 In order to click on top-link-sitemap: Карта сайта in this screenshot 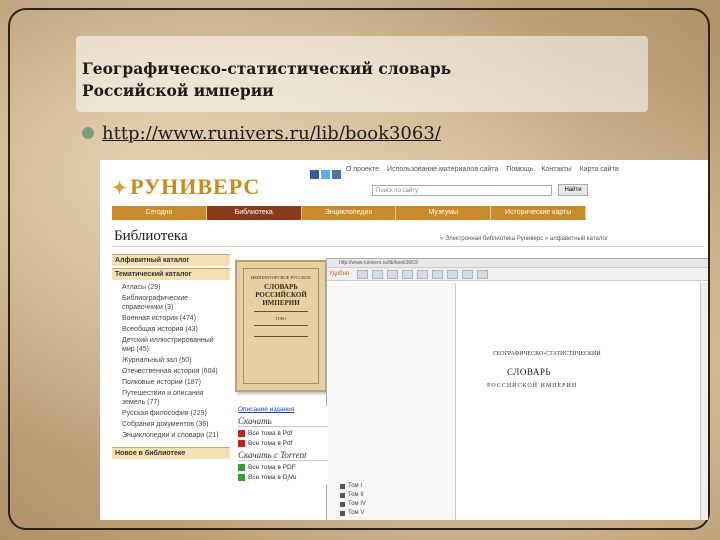, I will do `click(599, 169)`.